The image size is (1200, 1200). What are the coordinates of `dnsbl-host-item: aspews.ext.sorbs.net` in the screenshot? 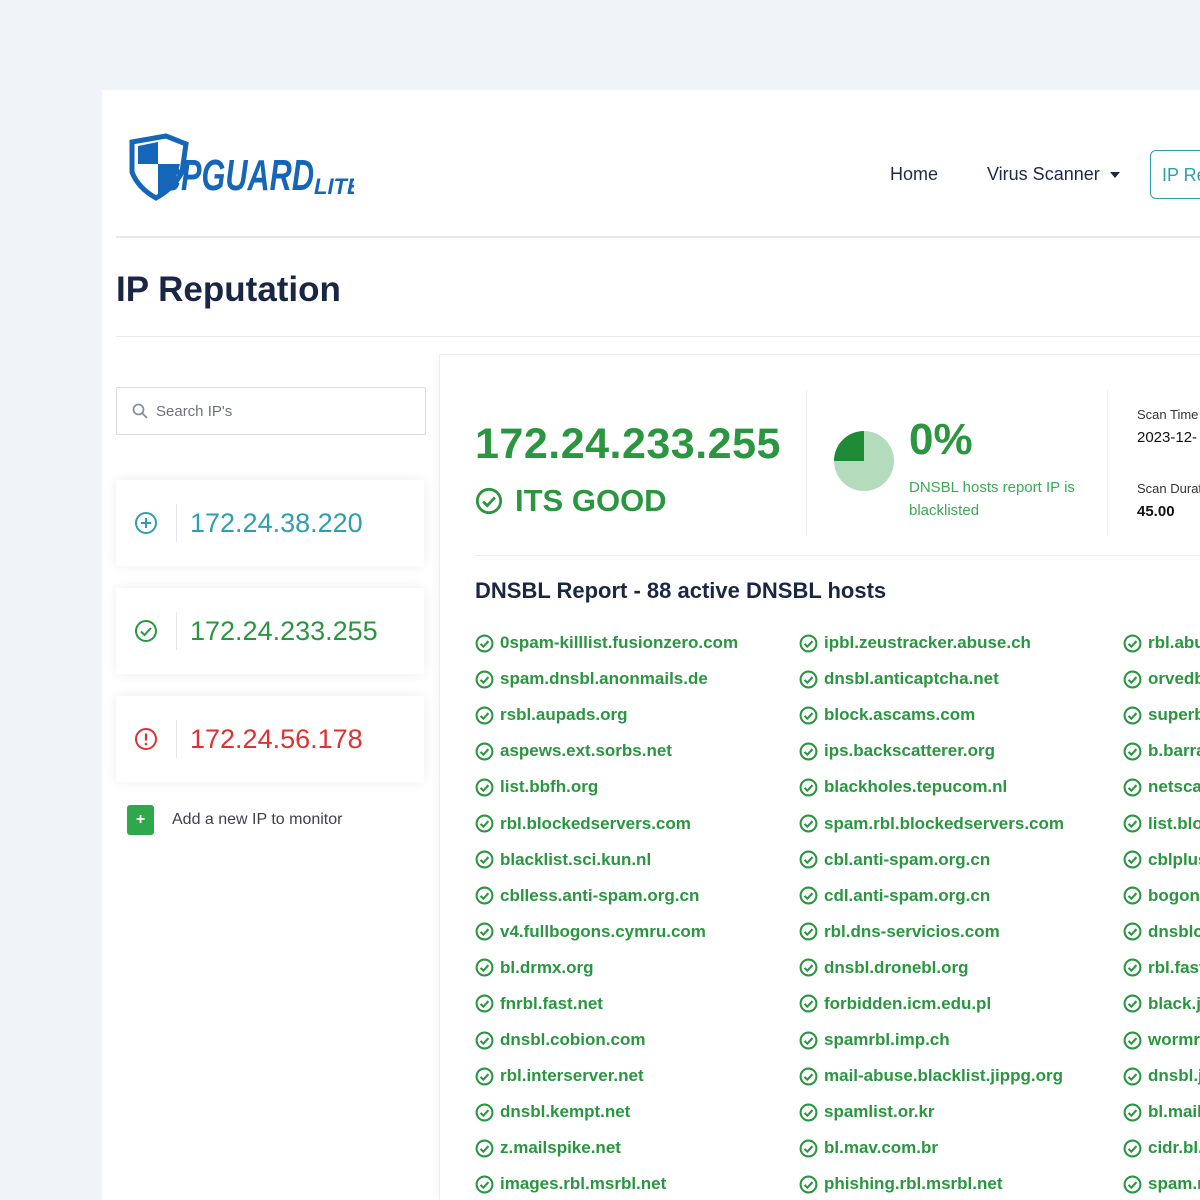 It's located at (606, 751).